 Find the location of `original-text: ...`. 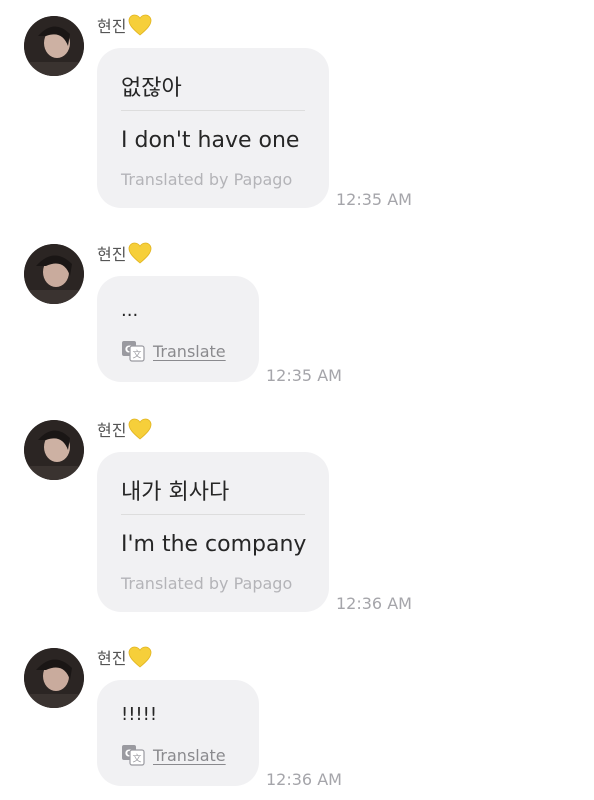

original-text: ... is located at coordinates (130, 310).